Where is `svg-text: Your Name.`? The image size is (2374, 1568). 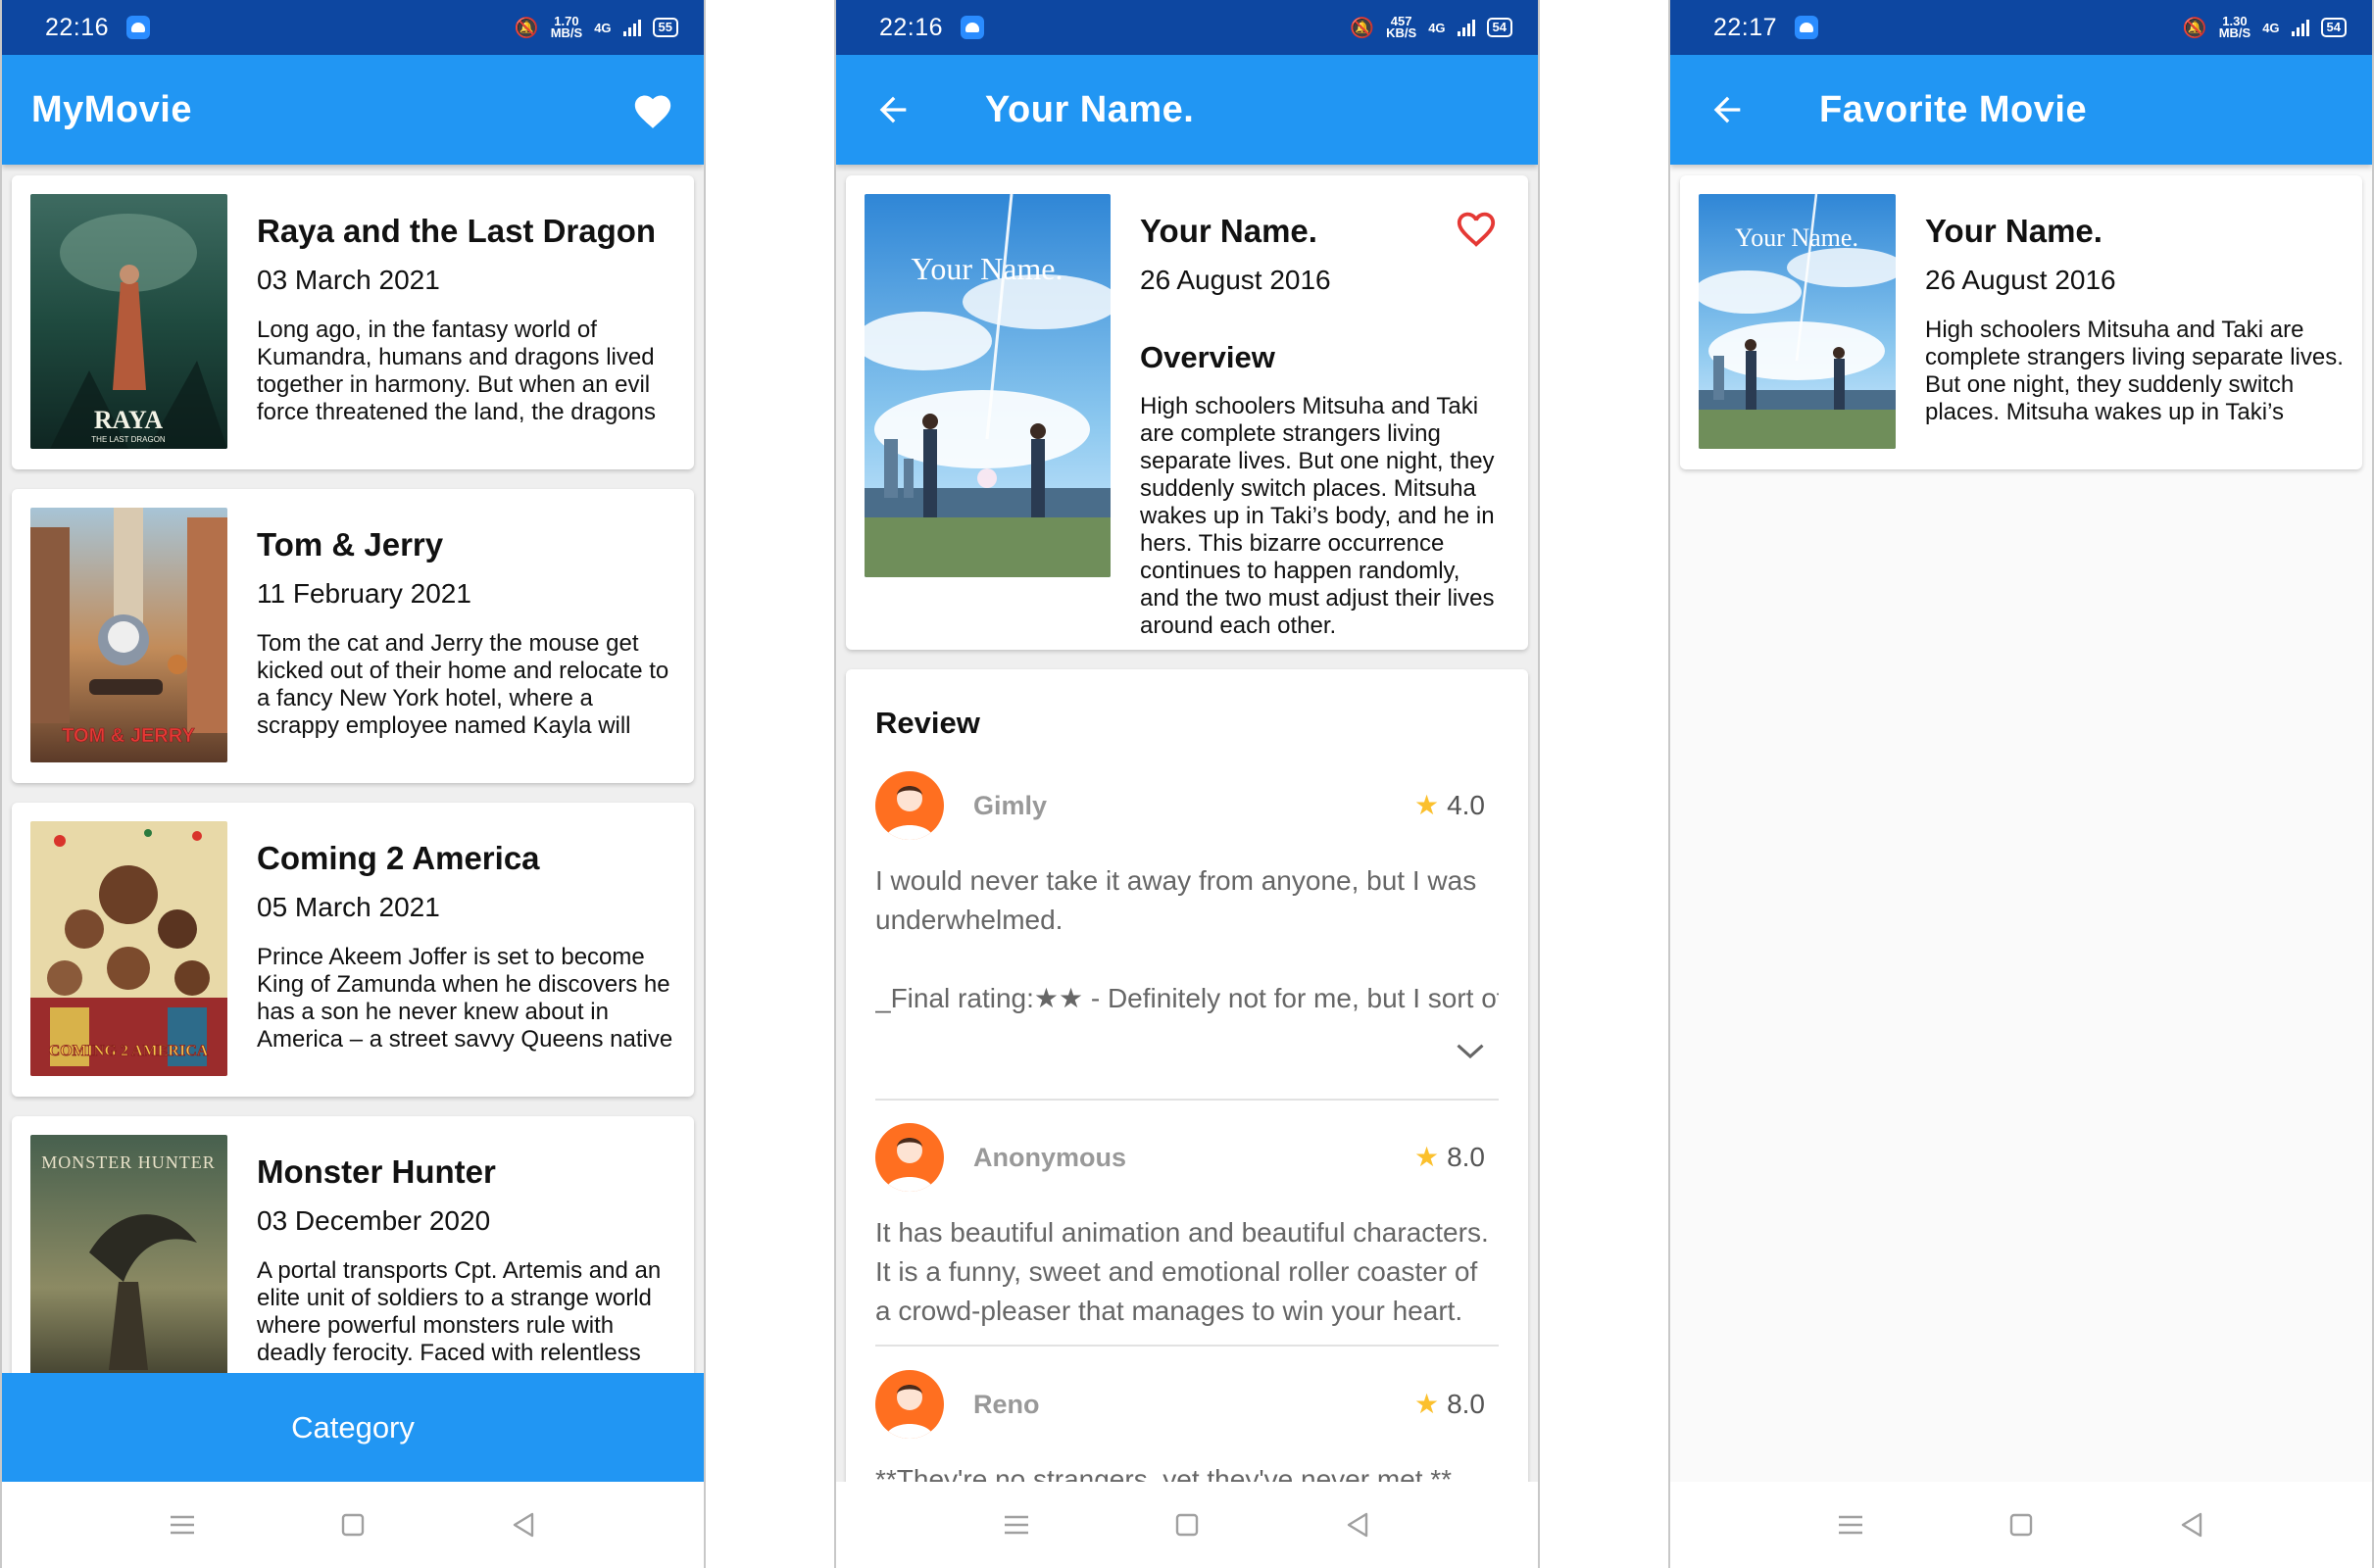
svg-text: Your Name. is located at coordinates (1796, 237).